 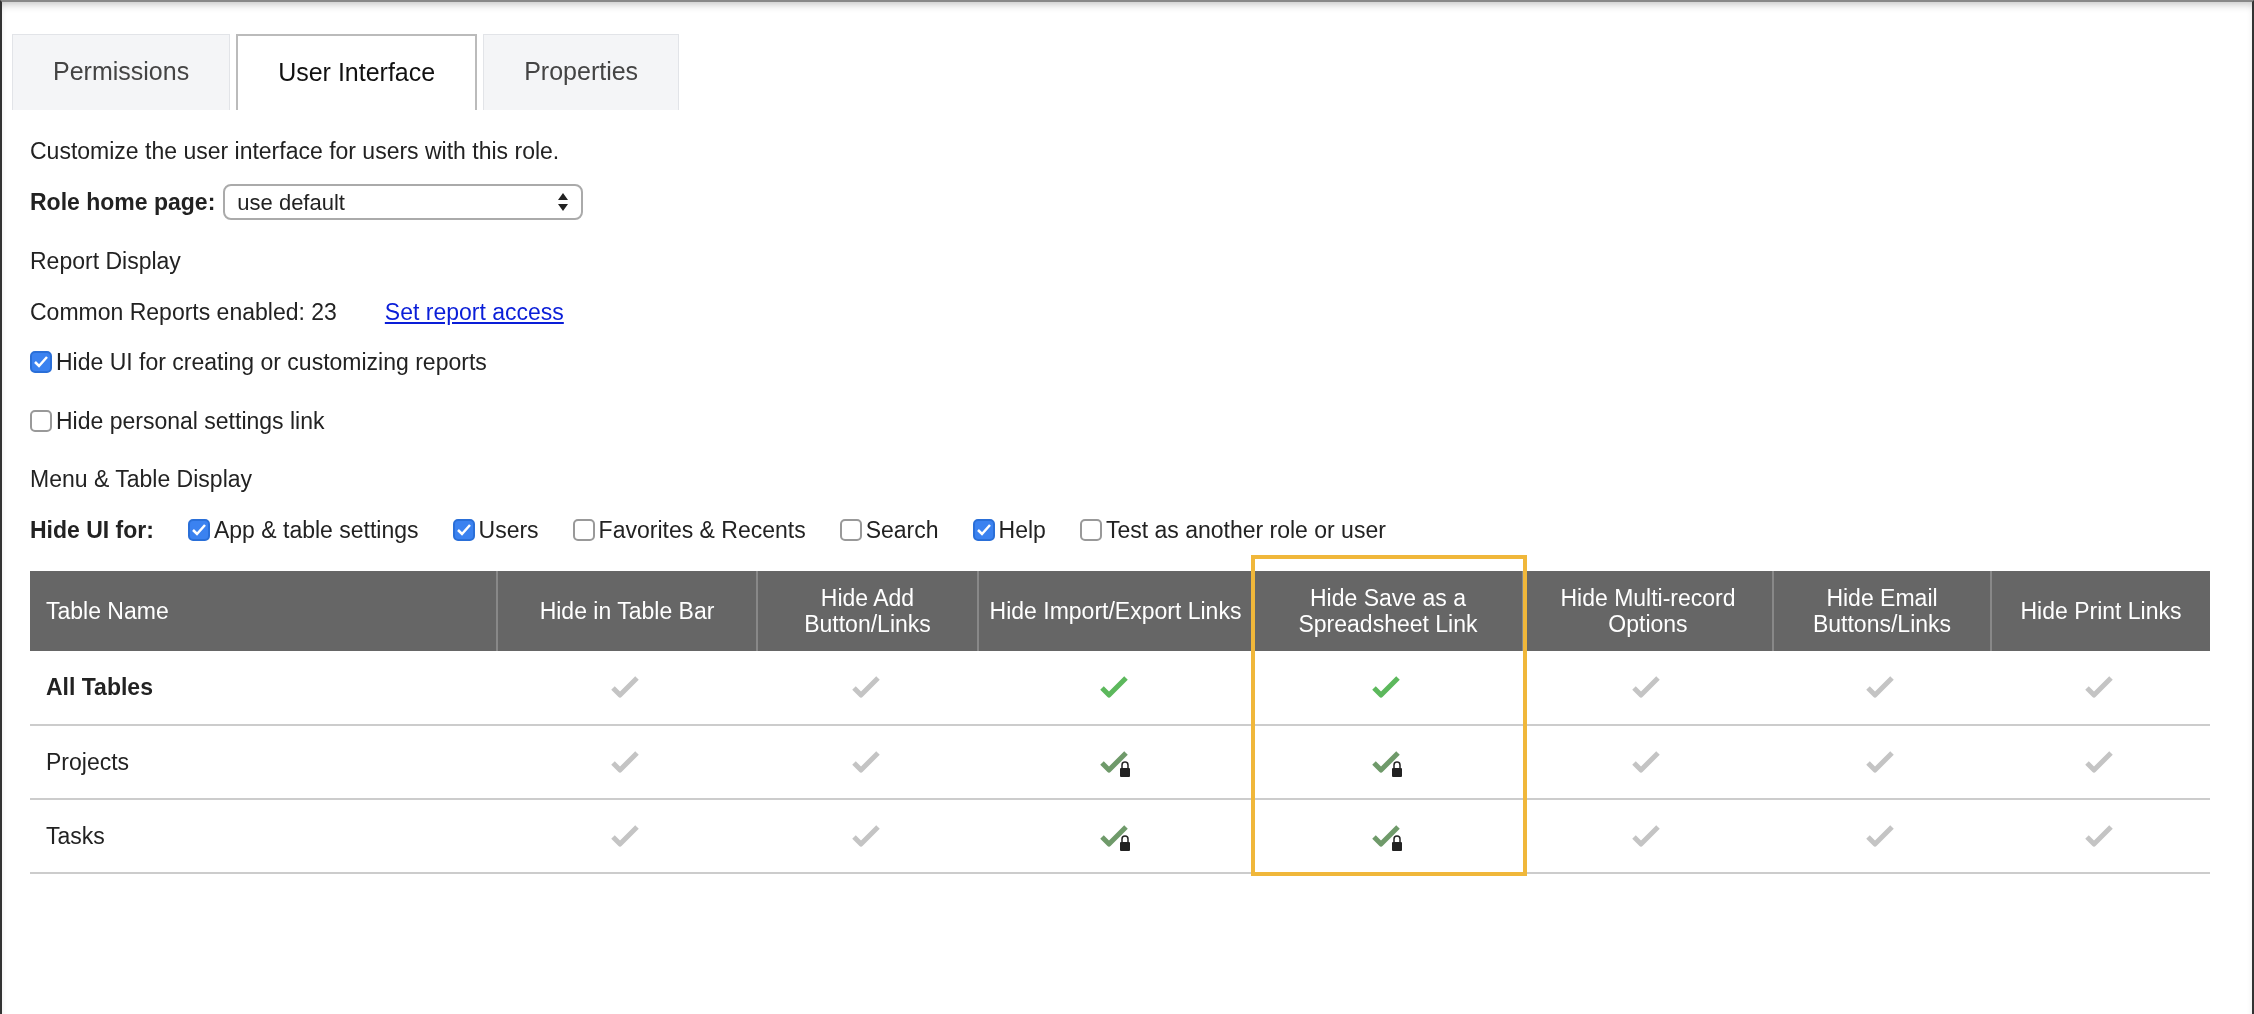 I want to click on checkbox-label: Test as another role or user, so click(x=1245, y=530).